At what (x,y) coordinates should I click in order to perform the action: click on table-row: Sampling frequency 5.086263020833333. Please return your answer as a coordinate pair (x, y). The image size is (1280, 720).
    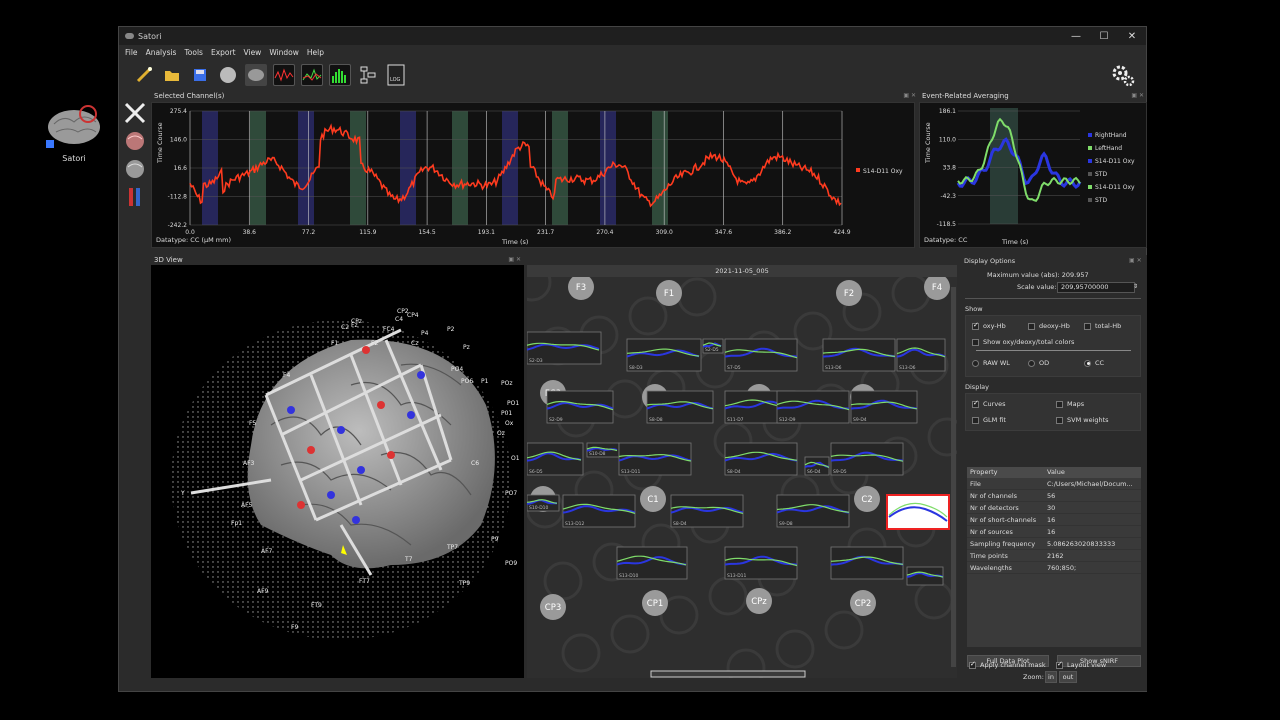
    Looking at the image, I should click on (1054, 544).